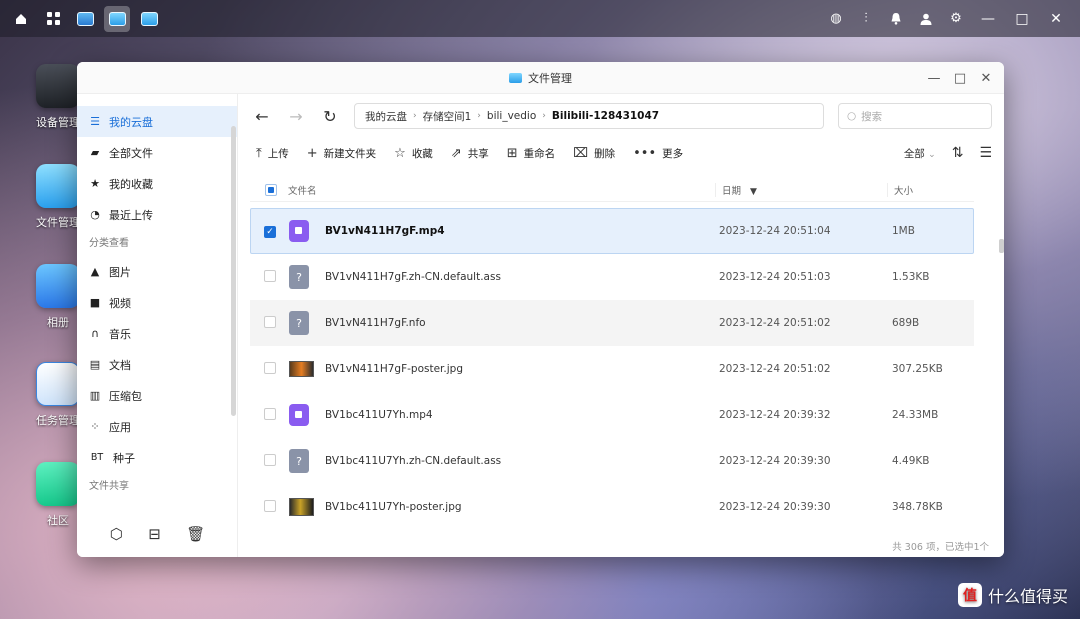  Describe the element at coordinates (95, 364) in the screenshot. I see `document-icon: ▤` at that location.